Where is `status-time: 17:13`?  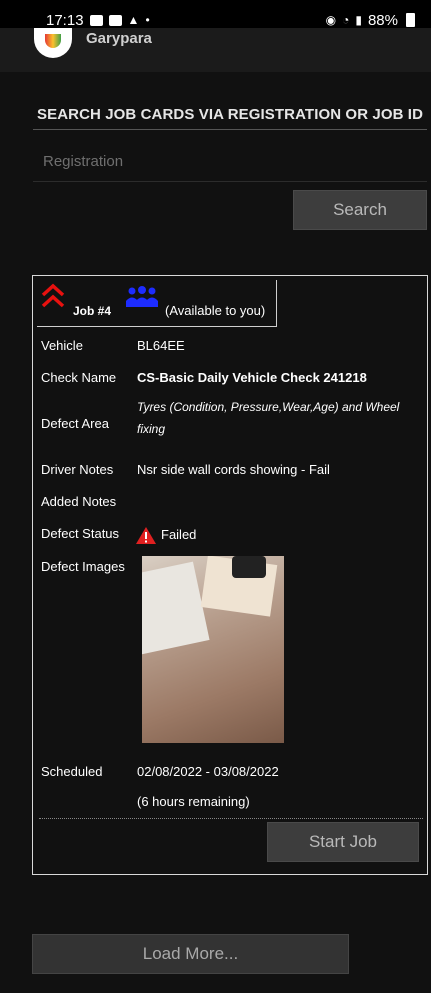 status-time: 17:13 is located at coordinates (65, 20).